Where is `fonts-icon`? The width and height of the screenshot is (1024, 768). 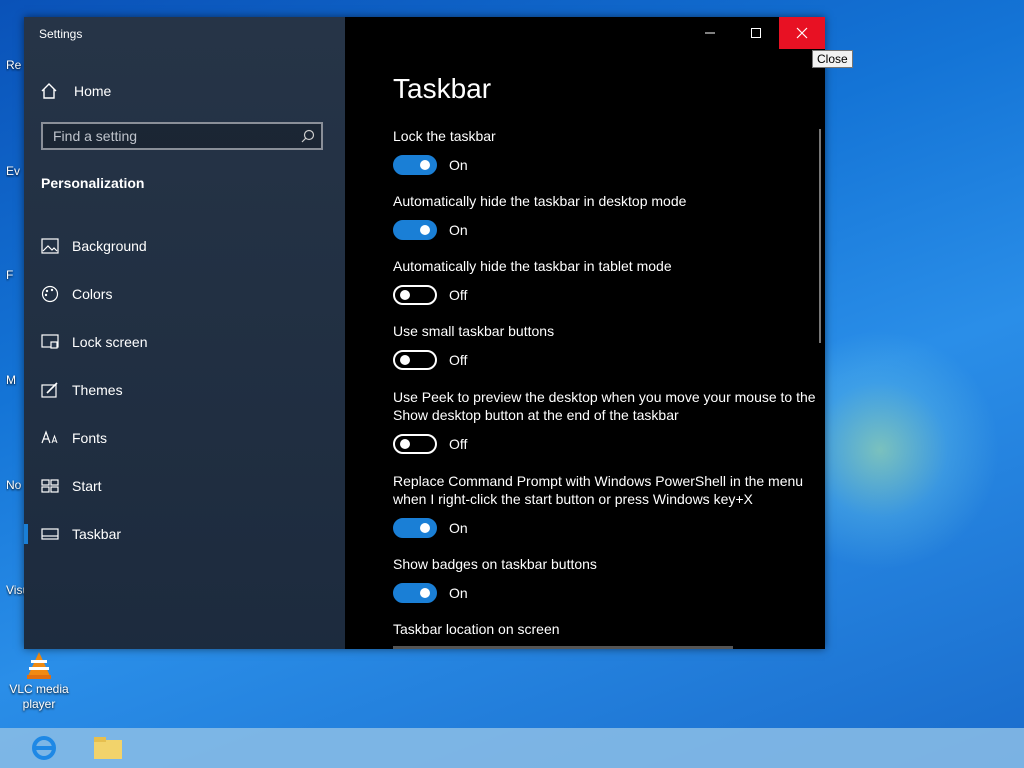
fonts-icon is located at coordinates (50, 438).